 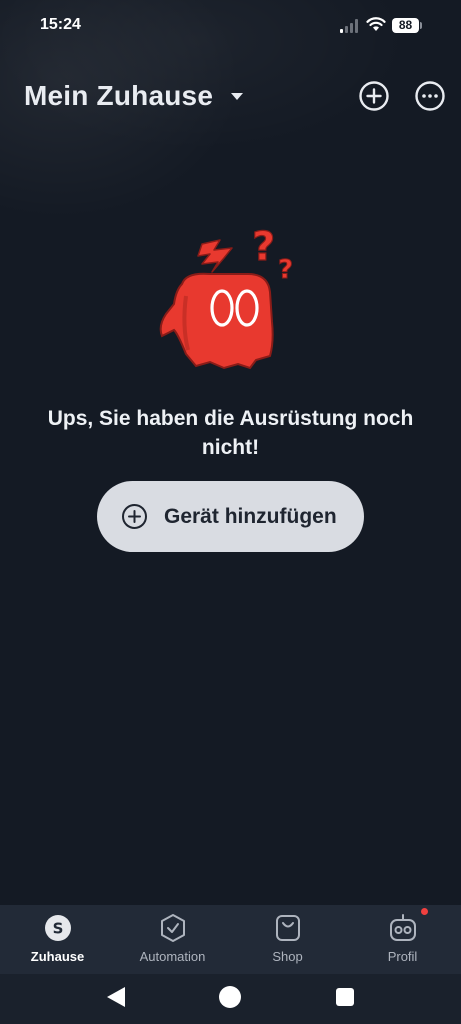 What do you see at coordinates (134, 516) in the screenshot?
I see `plus-circle-icon` at bounding box center [134, 516].